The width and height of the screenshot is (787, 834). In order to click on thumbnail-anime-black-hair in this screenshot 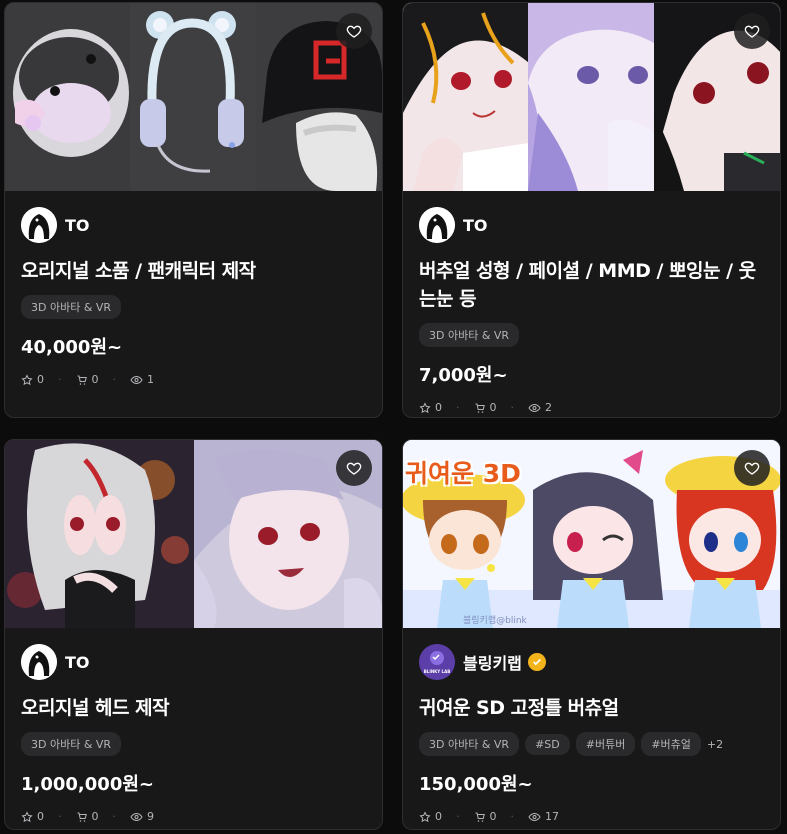, I will do `click(466, 97)`.